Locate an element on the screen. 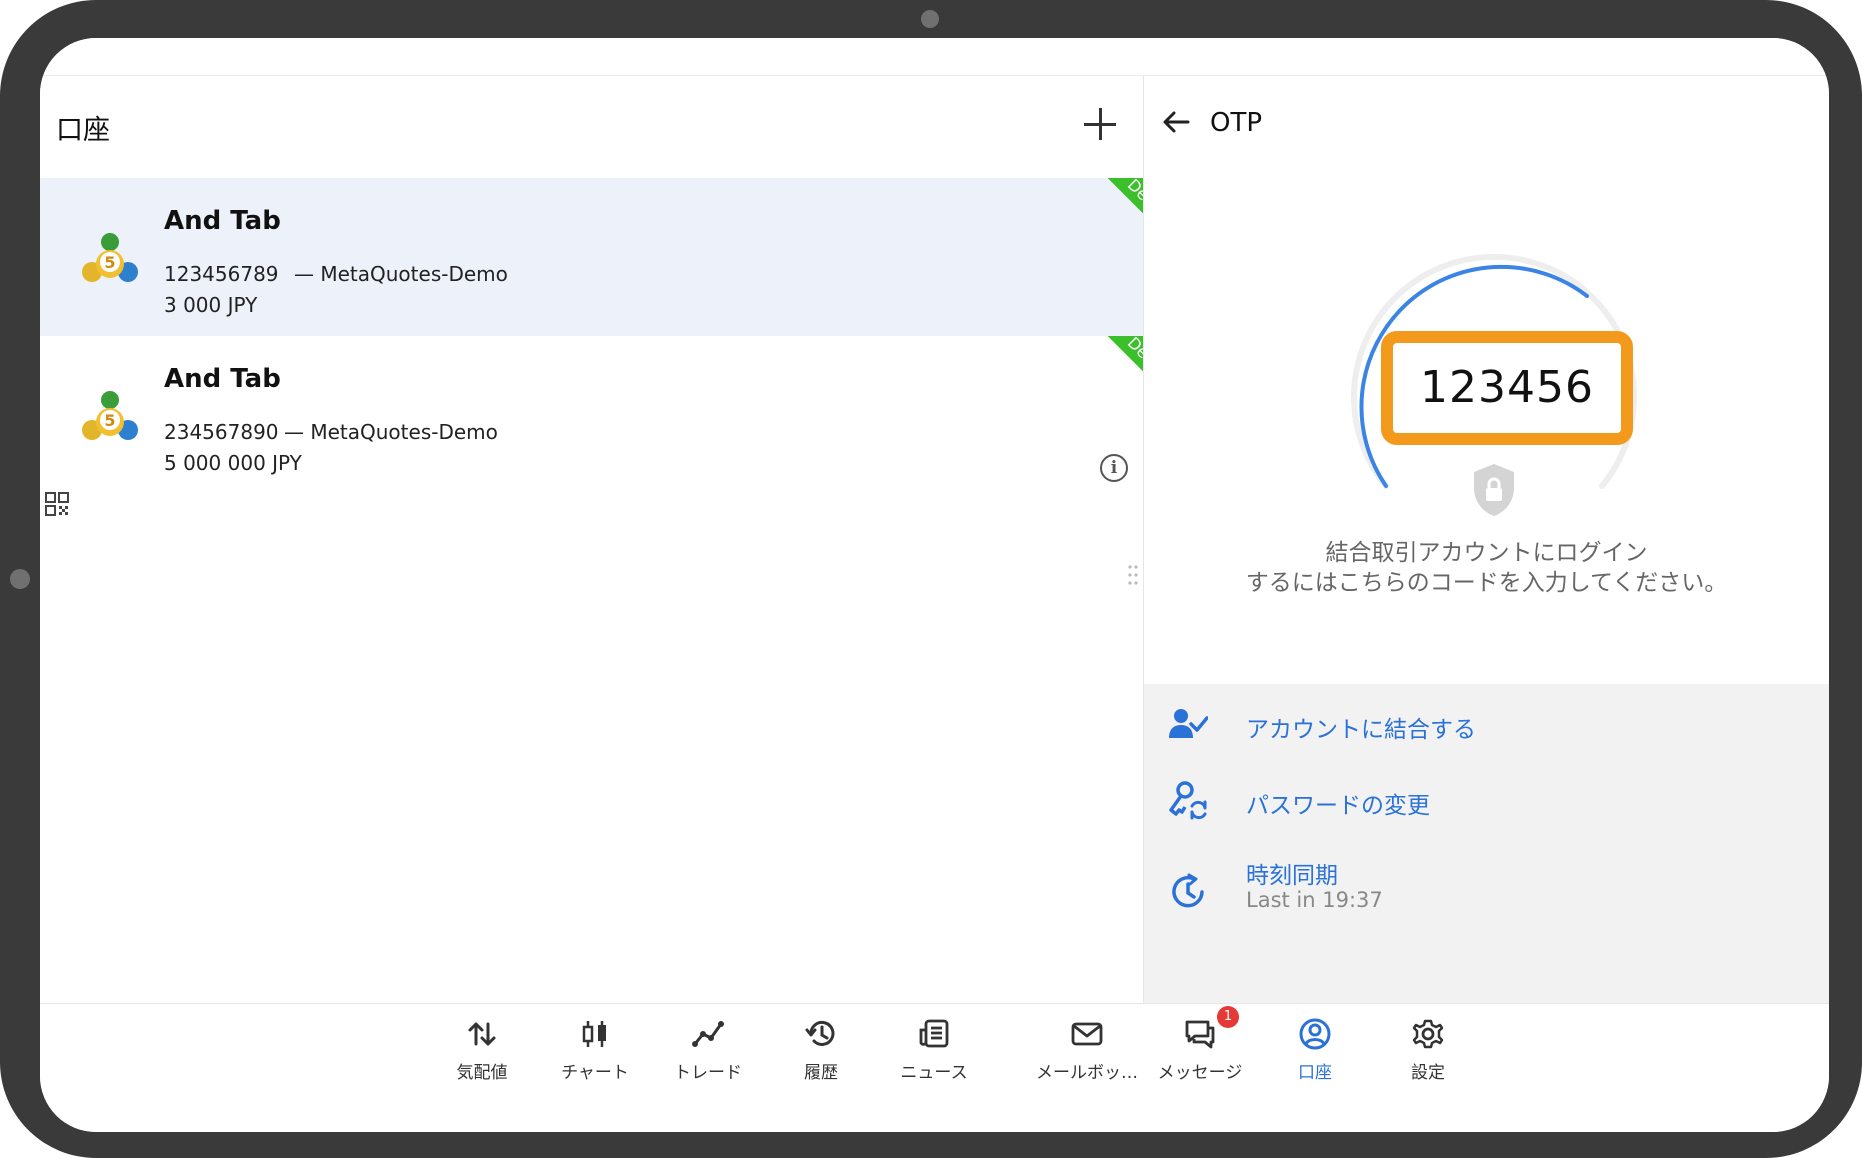  account-balance: 3 000 JPY is located at coordinates (211, 305).